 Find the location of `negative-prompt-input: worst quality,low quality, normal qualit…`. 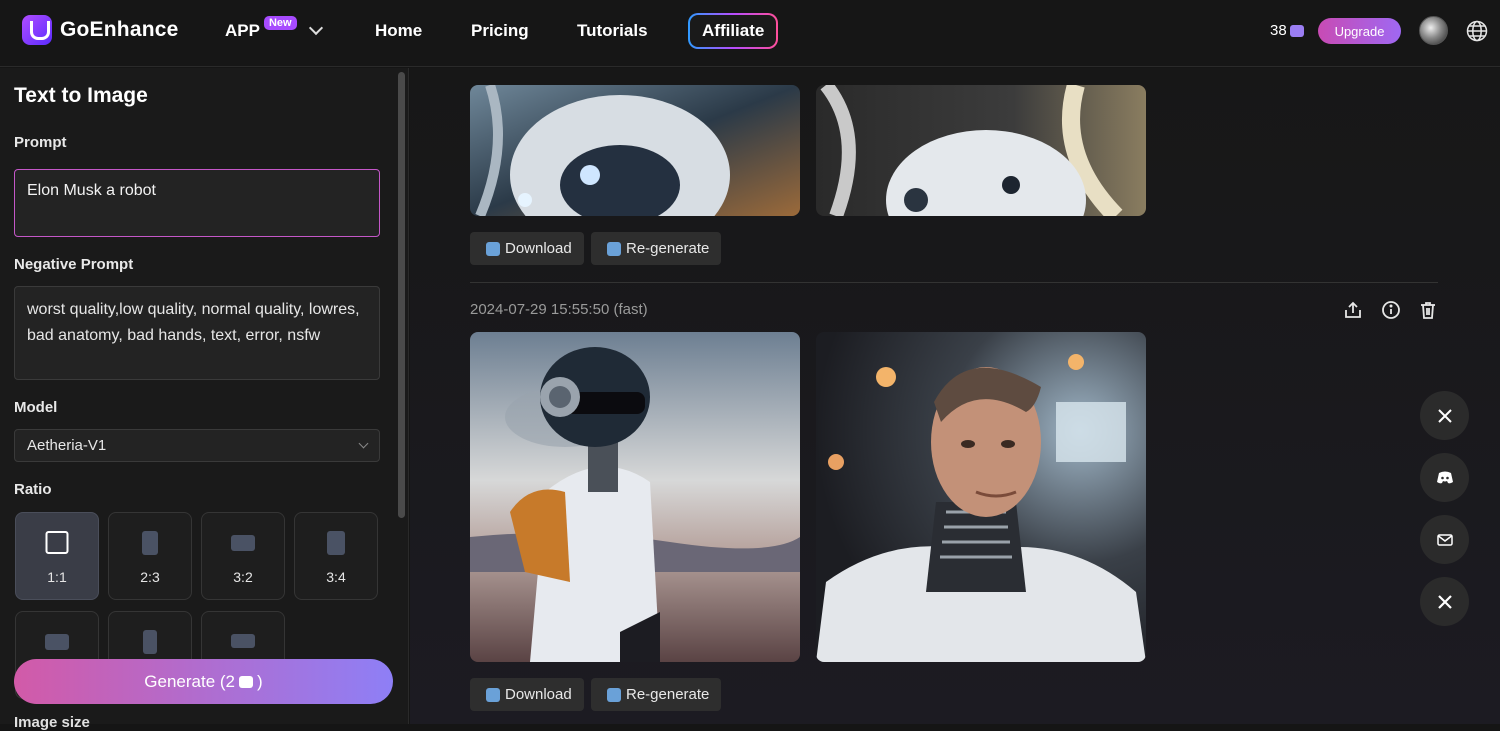

negative-prompt-input: worst quality,low quality, normal qualit… is located at coordinates (197, 333).